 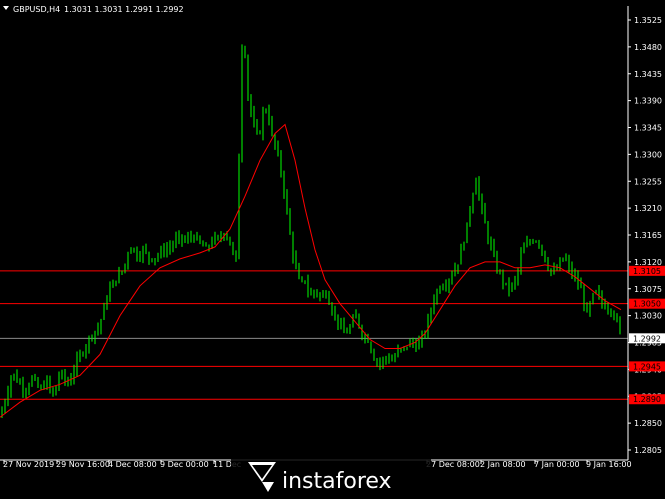 I want to click on time-tick-label: 9 Dec 00:00, so click(x=184, y=464).